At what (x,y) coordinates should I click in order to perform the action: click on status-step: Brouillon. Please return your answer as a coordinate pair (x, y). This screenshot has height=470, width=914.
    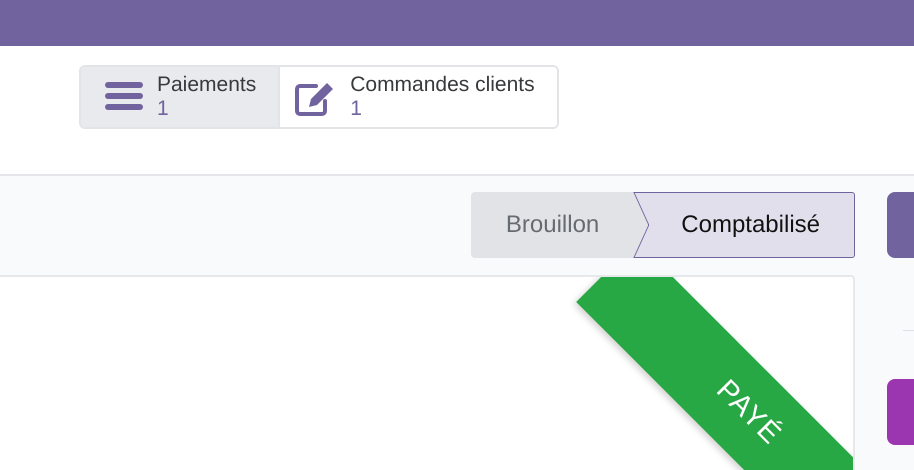
    Looking at the image, I should click on (559, 225).